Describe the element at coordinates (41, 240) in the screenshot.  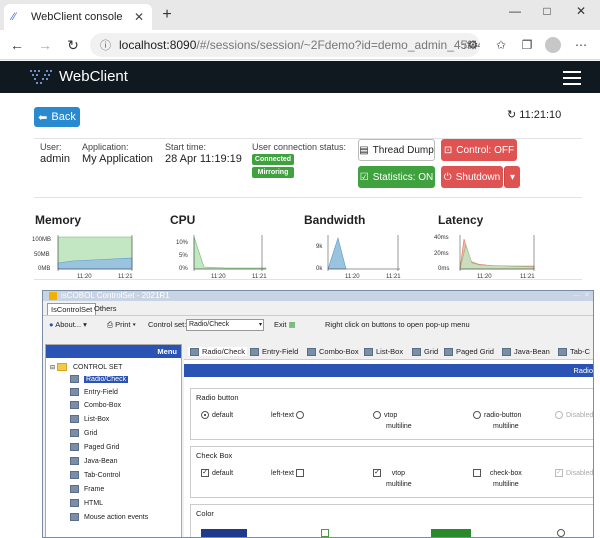
I see `memory-ytick: 100MB` at that location.